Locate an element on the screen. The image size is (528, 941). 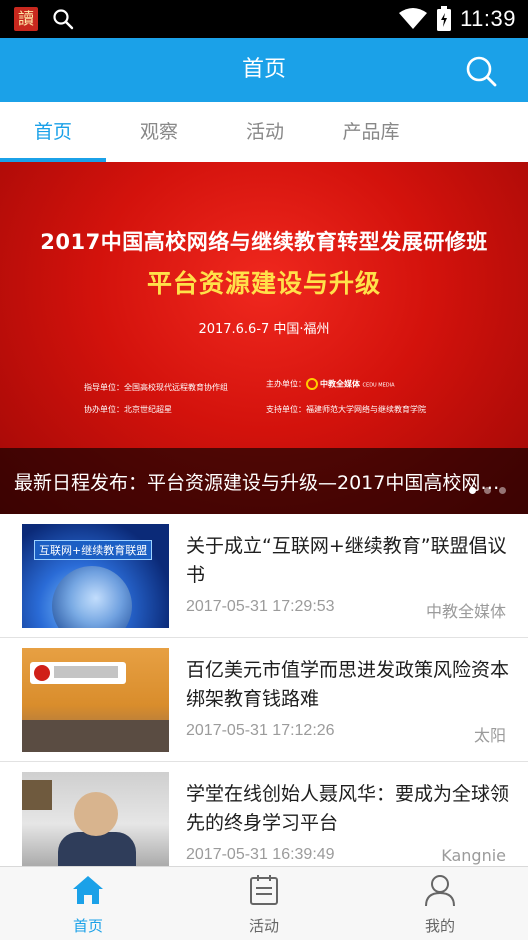
app-bar: 首页 is located at coordinates (264, 70).